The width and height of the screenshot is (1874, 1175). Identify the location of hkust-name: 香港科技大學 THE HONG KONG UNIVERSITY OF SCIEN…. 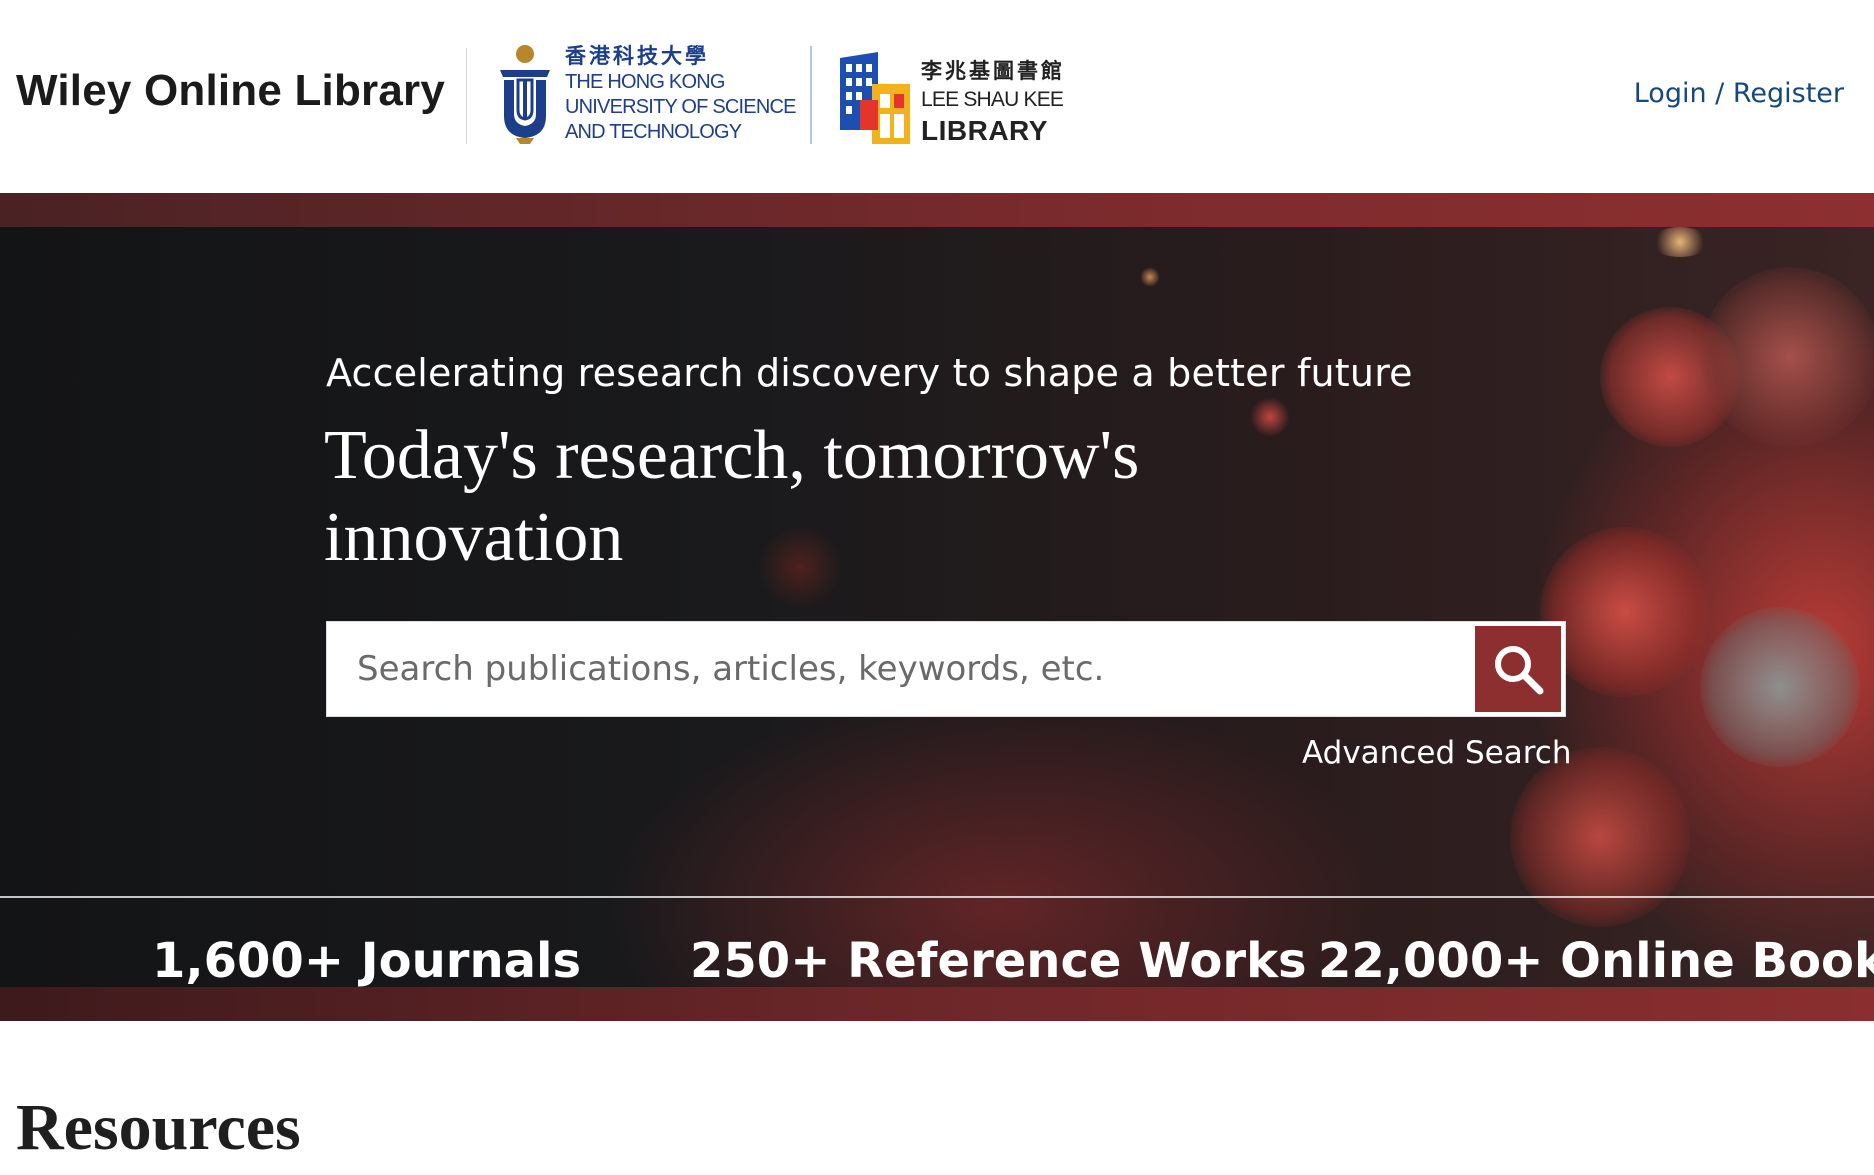
(685, 94).